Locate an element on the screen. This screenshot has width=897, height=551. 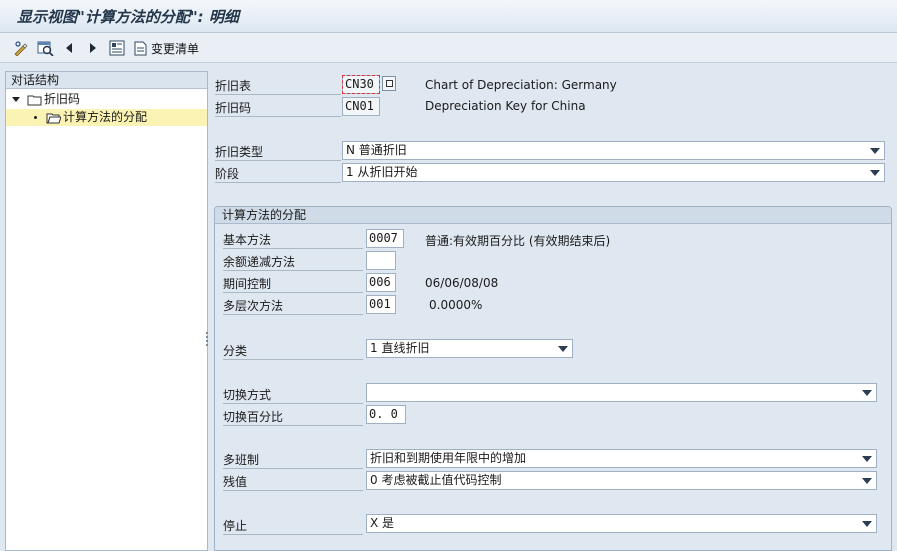
variable-list-icon is located at coordinates (117, 48).